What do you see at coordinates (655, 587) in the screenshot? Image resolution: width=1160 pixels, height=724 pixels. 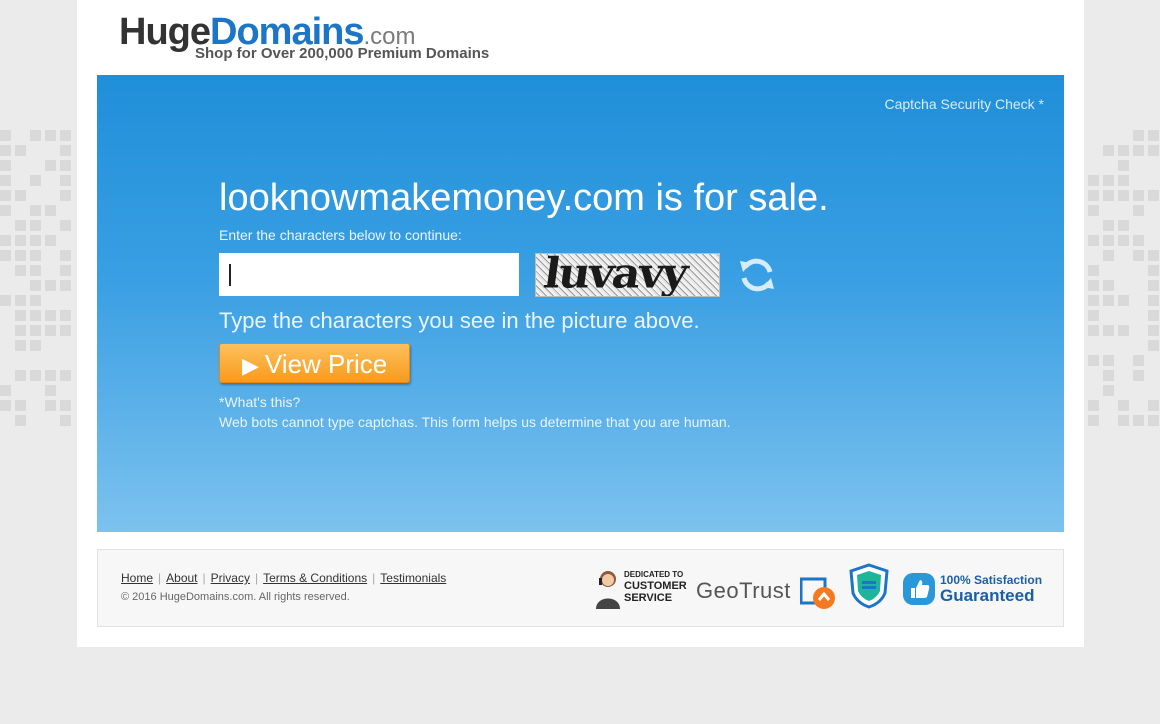 I see `customer-service-text: DEDICATED TO CUSTOMER SERVICE` at bounding box center [655, 587].